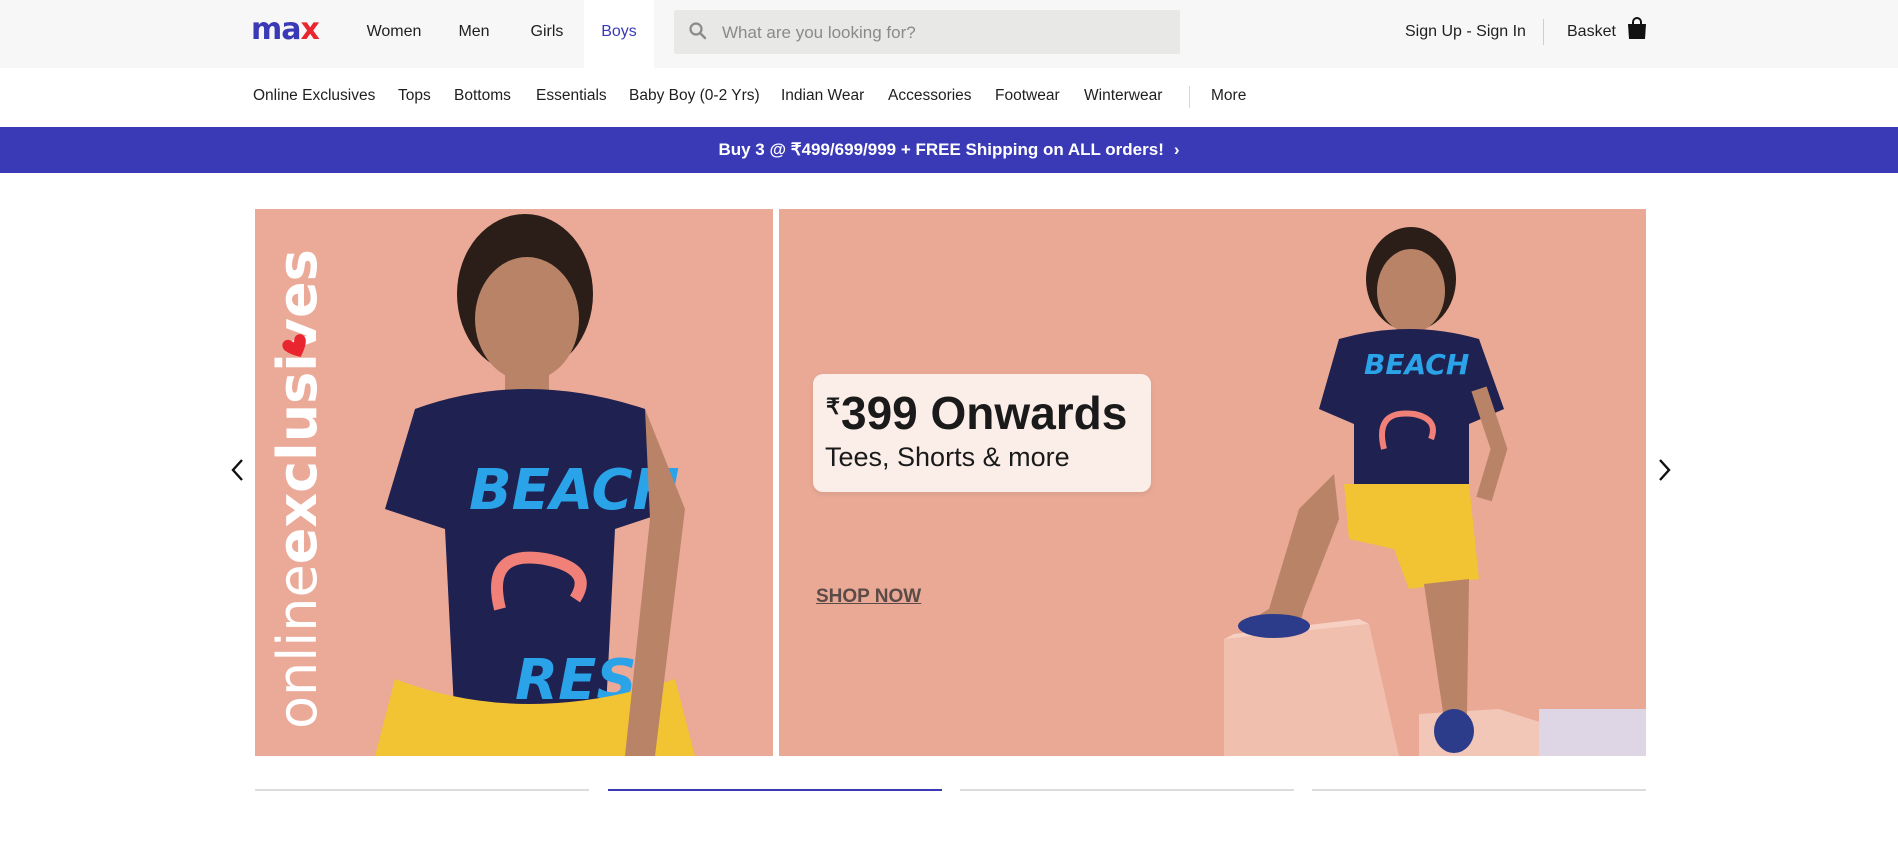 The image size is (1898, 867). What do you see at coordinates (833, 406) in the screenshot?
I see `rupee-symbol: ₹` at bounding box center [833, 406].